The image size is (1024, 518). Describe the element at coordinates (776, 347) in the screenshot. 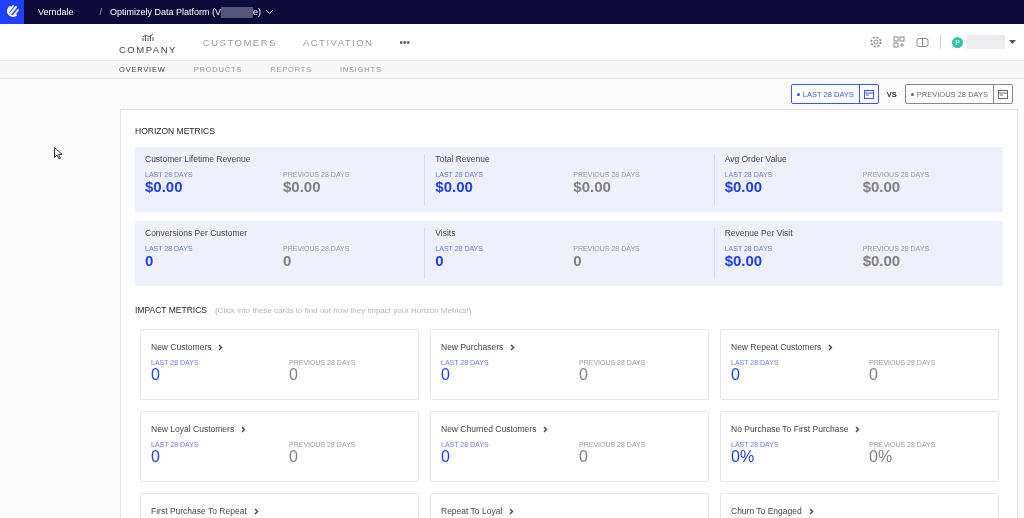

I see `metric-name: New Repeat Customers` at that location.